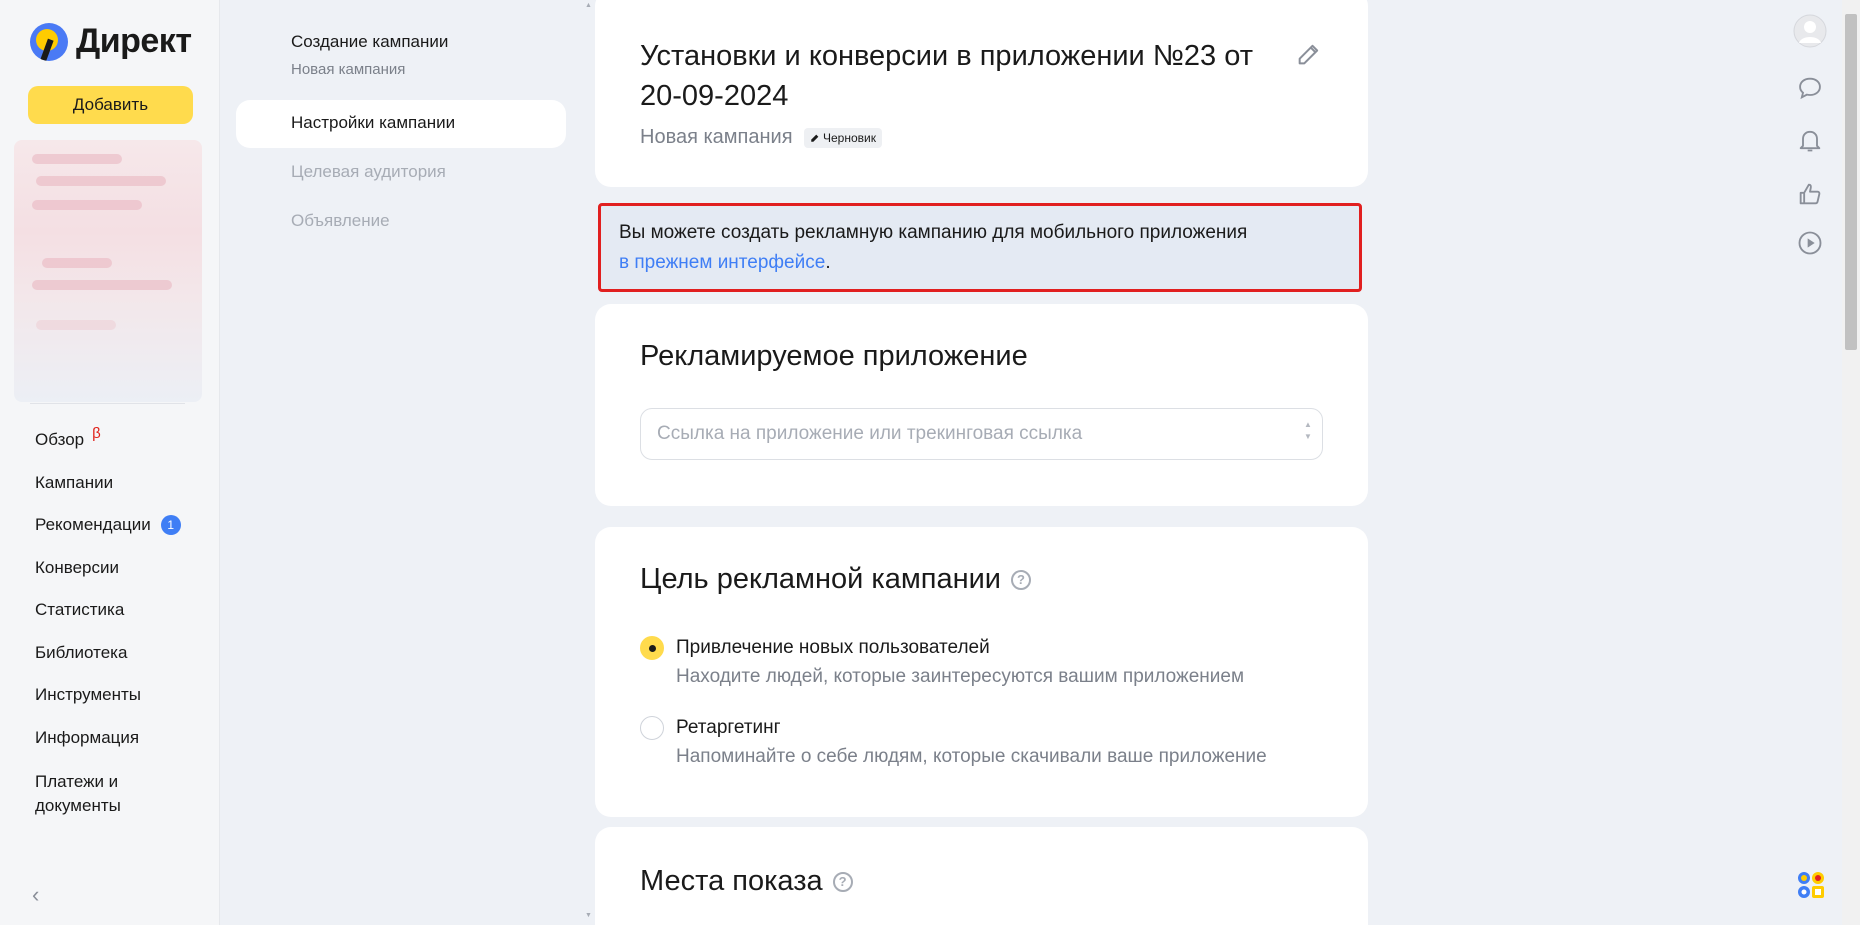 The width and height of the screenshot is (1860, 925). Describe the element at coordinates (1308, 430) in the screenshot. I see `input-spinner-icon: ▲ ▼` at that location.